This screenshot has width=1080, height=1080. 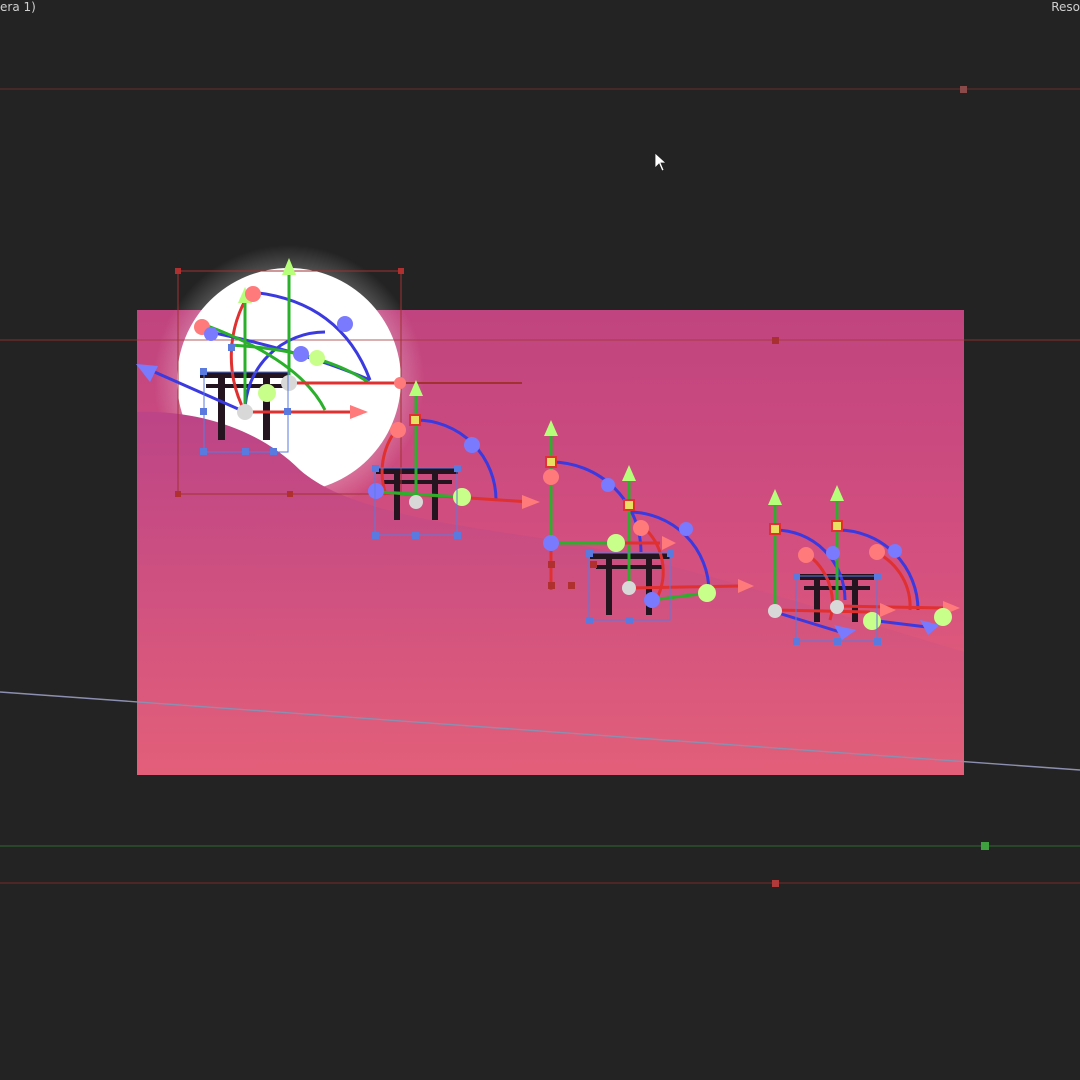 What do you see at coordinates (661, 162) in the screenshot?
I see `arrow-cursor-icon` at bounding box center [661, 162].